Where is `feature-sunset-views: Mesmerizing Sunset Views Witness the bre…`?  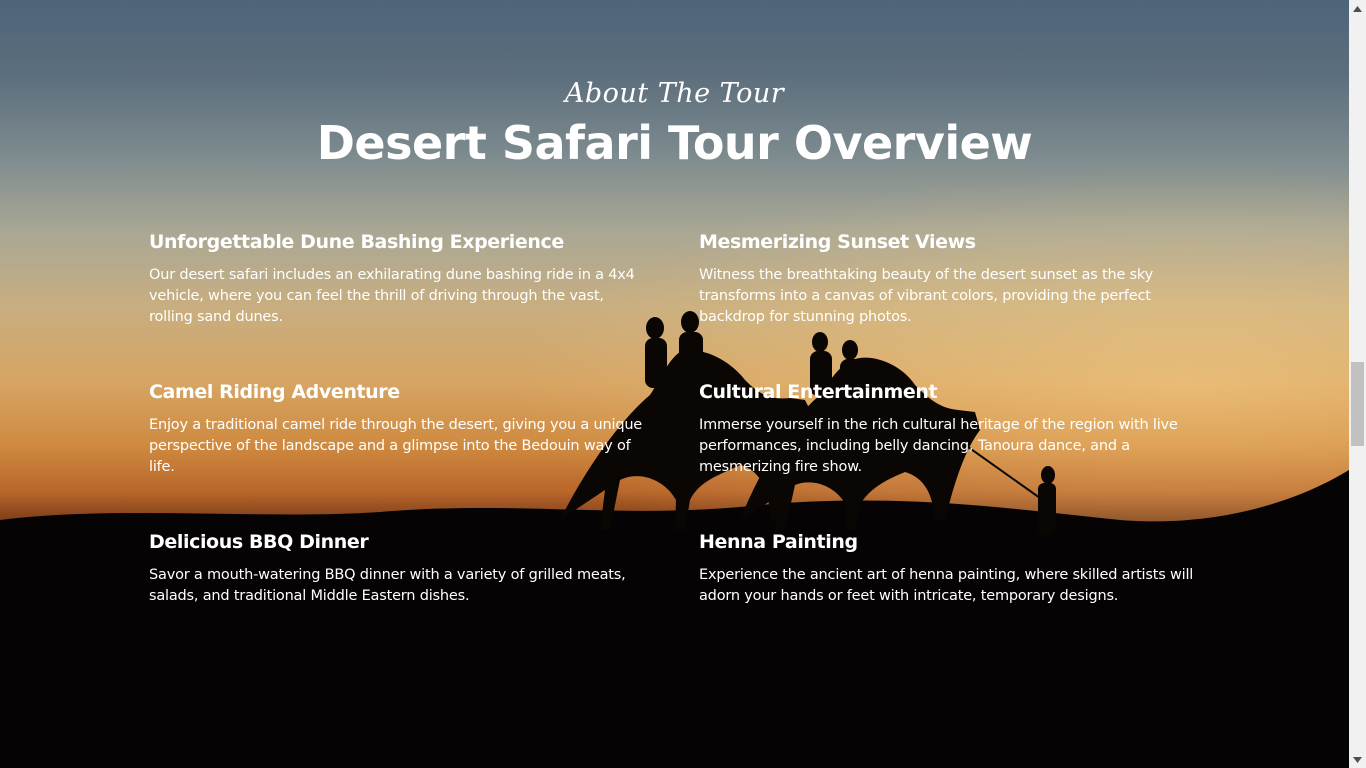
feature-sunset-views: Mesmerizing Sunset Views Witness the bre… is located at coordinates (949, 279).